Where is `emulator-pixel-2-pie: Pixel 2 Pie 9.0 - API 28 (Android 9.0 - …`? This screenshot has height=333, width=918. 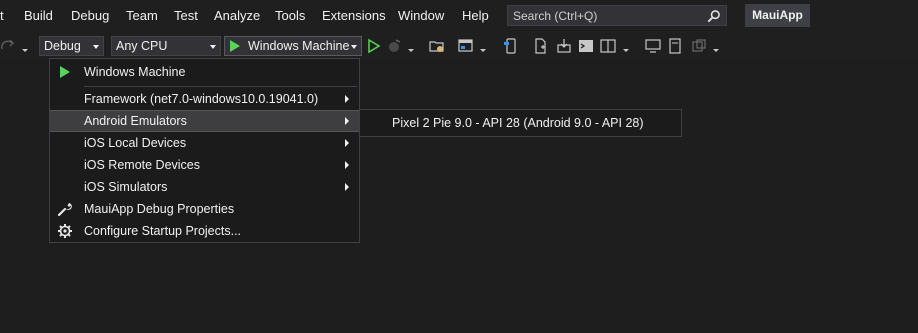
emulator-pixel-2-pie: Pixel 2 Pie 9.0 - API 28 (Android 9.0 - … is located at coordinates (518, 123).